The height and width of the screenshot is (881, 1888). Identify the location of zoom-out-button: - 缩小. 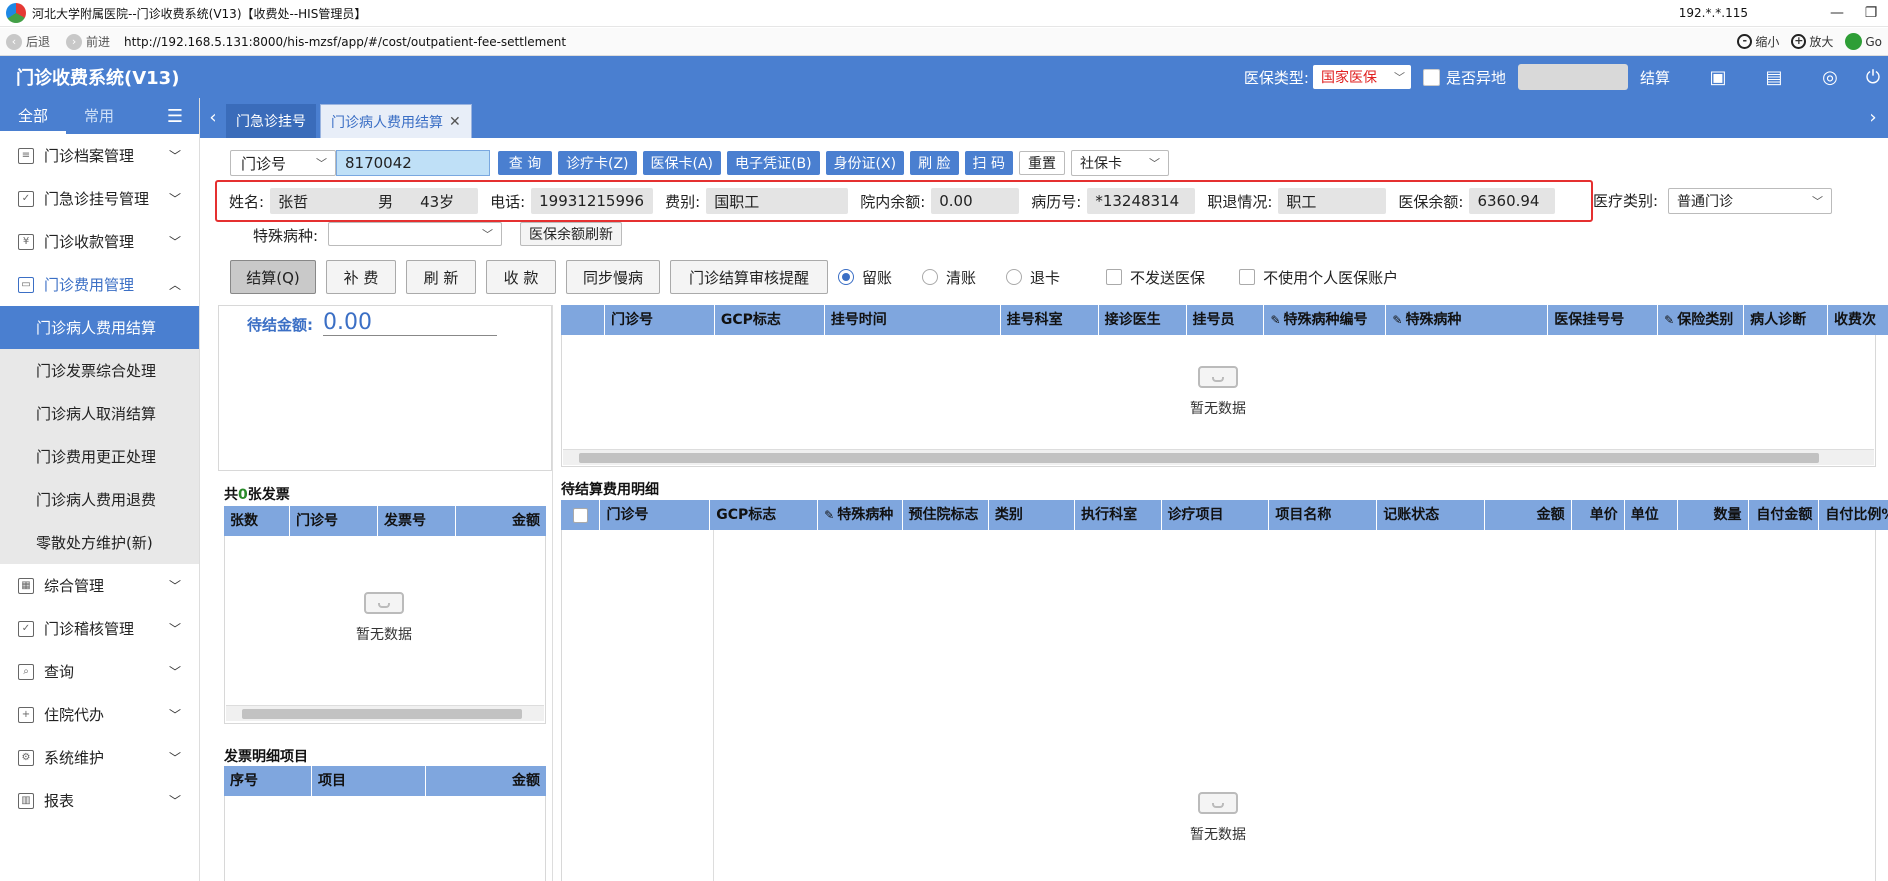
(1758, 41).